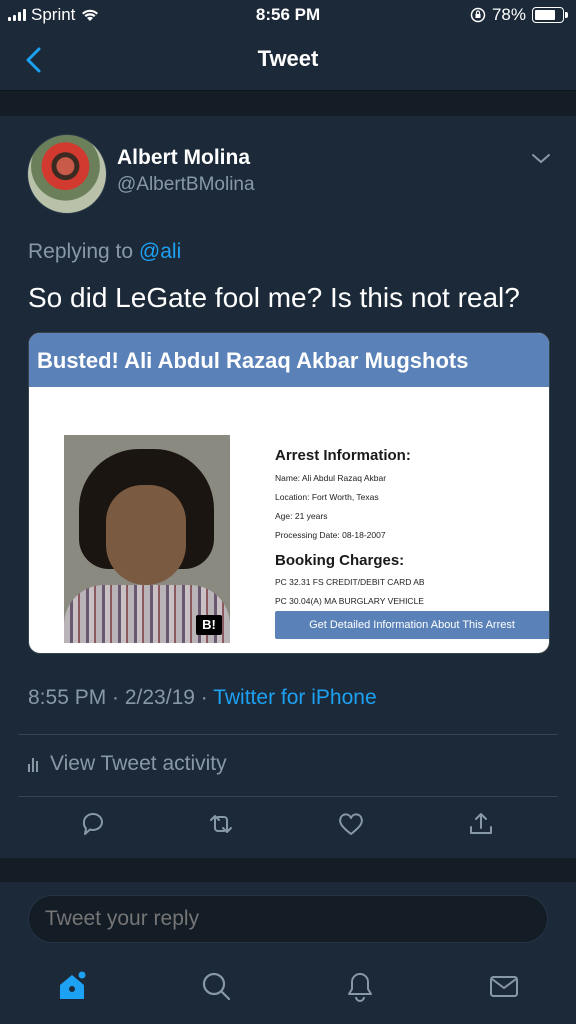 This screenshot has height=1024, width=576. I want to click on navigation-bar: Tweet, so click(288, 61).